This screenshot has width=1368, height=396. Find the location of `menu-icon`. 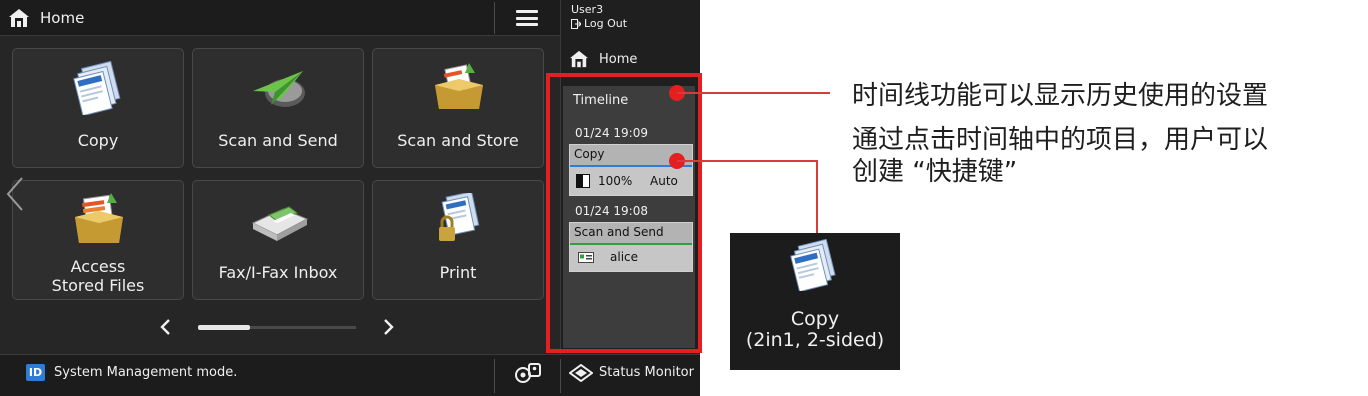

menu-icon is located at coordinates (527, 11).